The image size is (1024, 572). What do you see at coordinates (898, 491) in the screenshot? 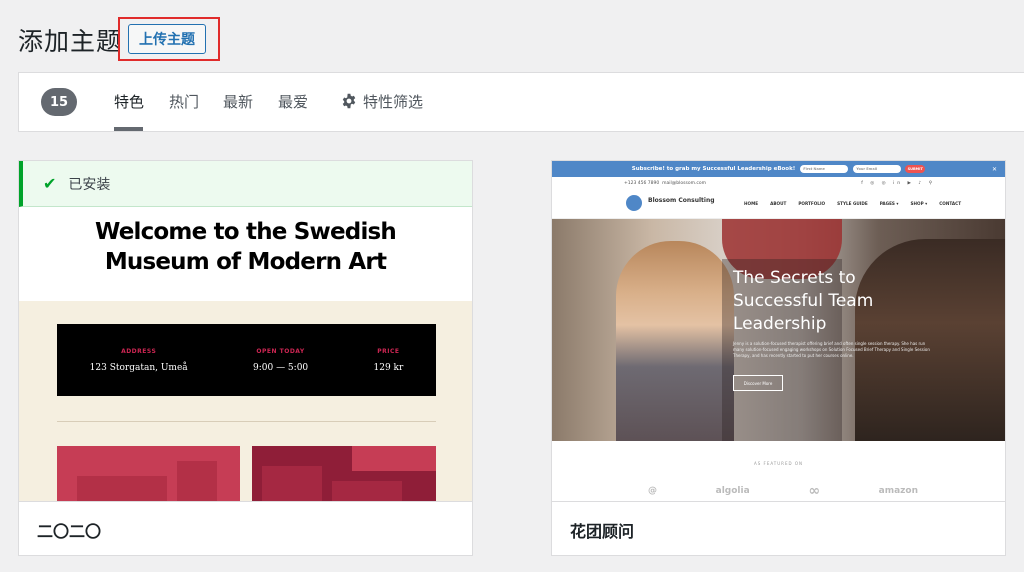
I see `featured-logo: amazon` at bounding box center [898, 491].